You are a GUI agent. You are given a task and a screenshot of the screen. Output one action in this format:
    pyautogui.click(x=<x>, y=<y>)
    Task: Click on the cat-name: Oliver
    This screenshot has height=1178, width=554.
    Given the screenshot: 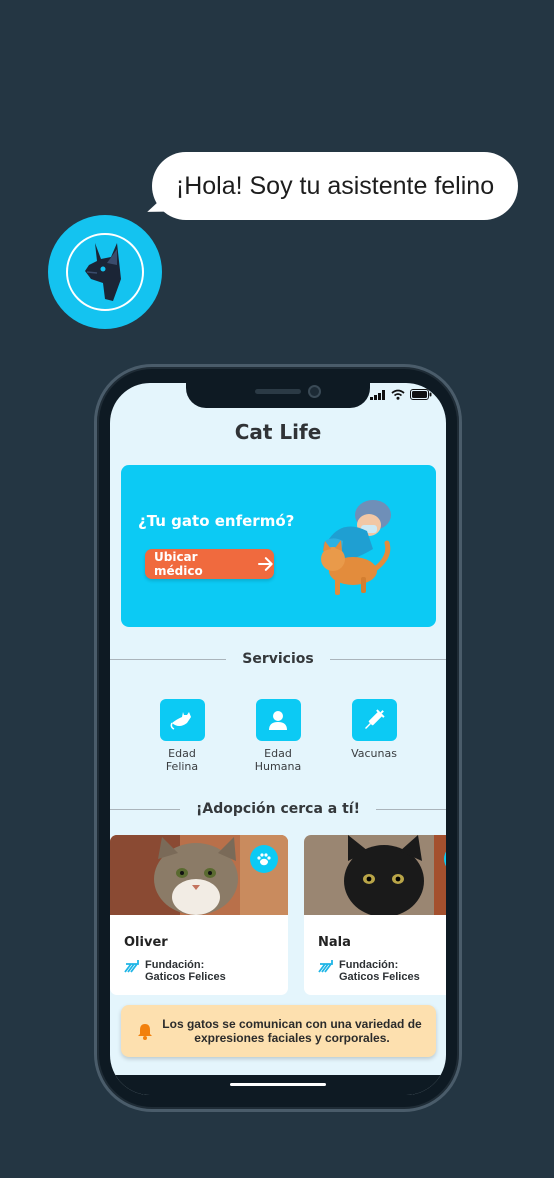 What is the action you would take?
    pyautogui.click(x=146, y=942)
    